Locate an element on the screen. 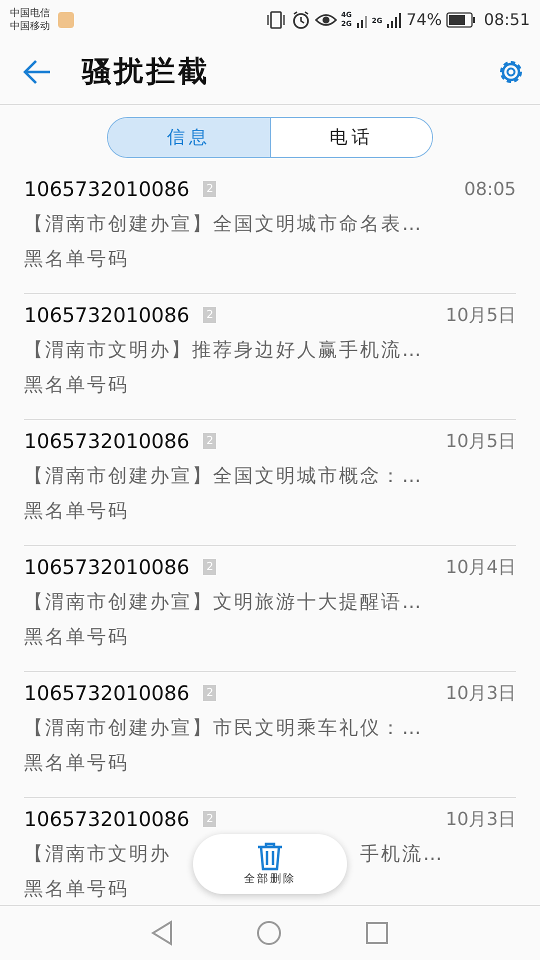 The width and height of the screenshot is (540, 960). notification-icon is located at coordinates (66, 20).